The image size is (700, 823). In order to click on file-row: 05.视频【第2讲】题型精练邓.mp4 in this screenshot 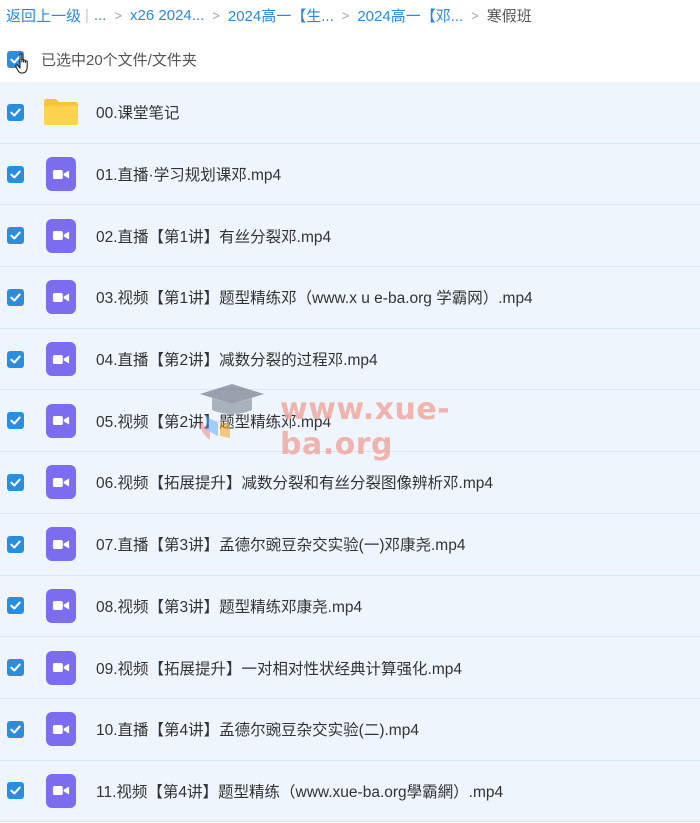, I will do `click(350, 421)`.